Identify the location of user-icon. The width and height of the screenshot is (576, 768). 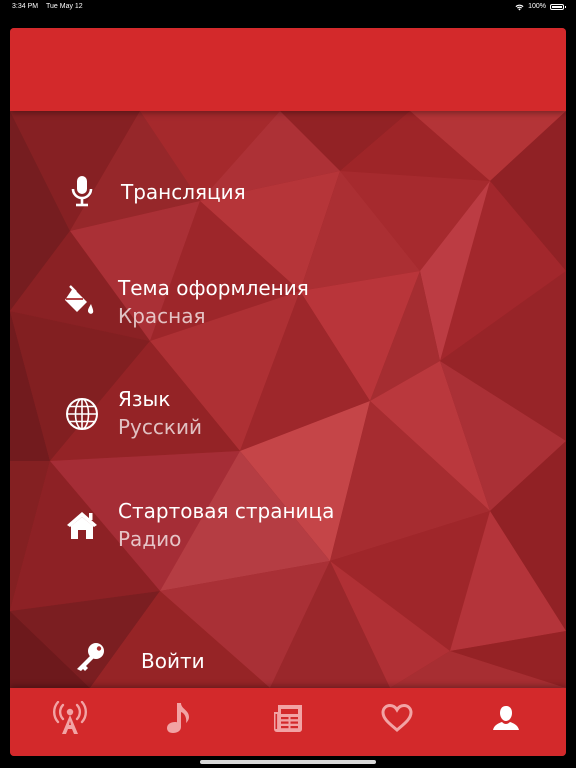
(506, 720).